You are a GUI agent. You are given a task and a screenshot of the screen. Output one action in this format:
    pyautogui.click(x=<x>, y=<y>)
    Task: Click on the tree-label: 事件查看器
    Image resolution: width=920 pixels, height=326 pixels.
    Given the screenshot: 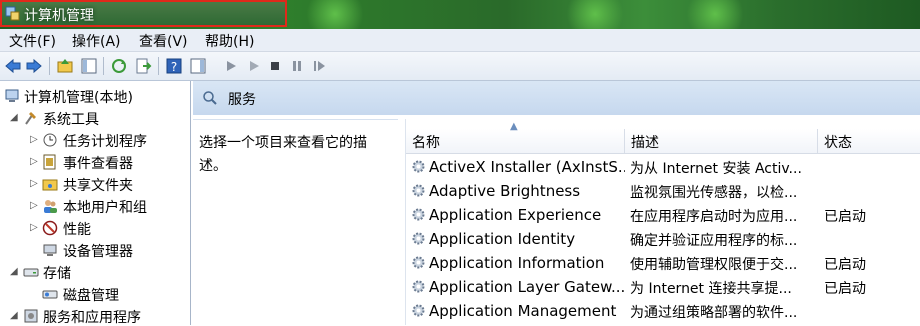 What is the action you would take?
    pyautogui.click(x=98, y=164)
    